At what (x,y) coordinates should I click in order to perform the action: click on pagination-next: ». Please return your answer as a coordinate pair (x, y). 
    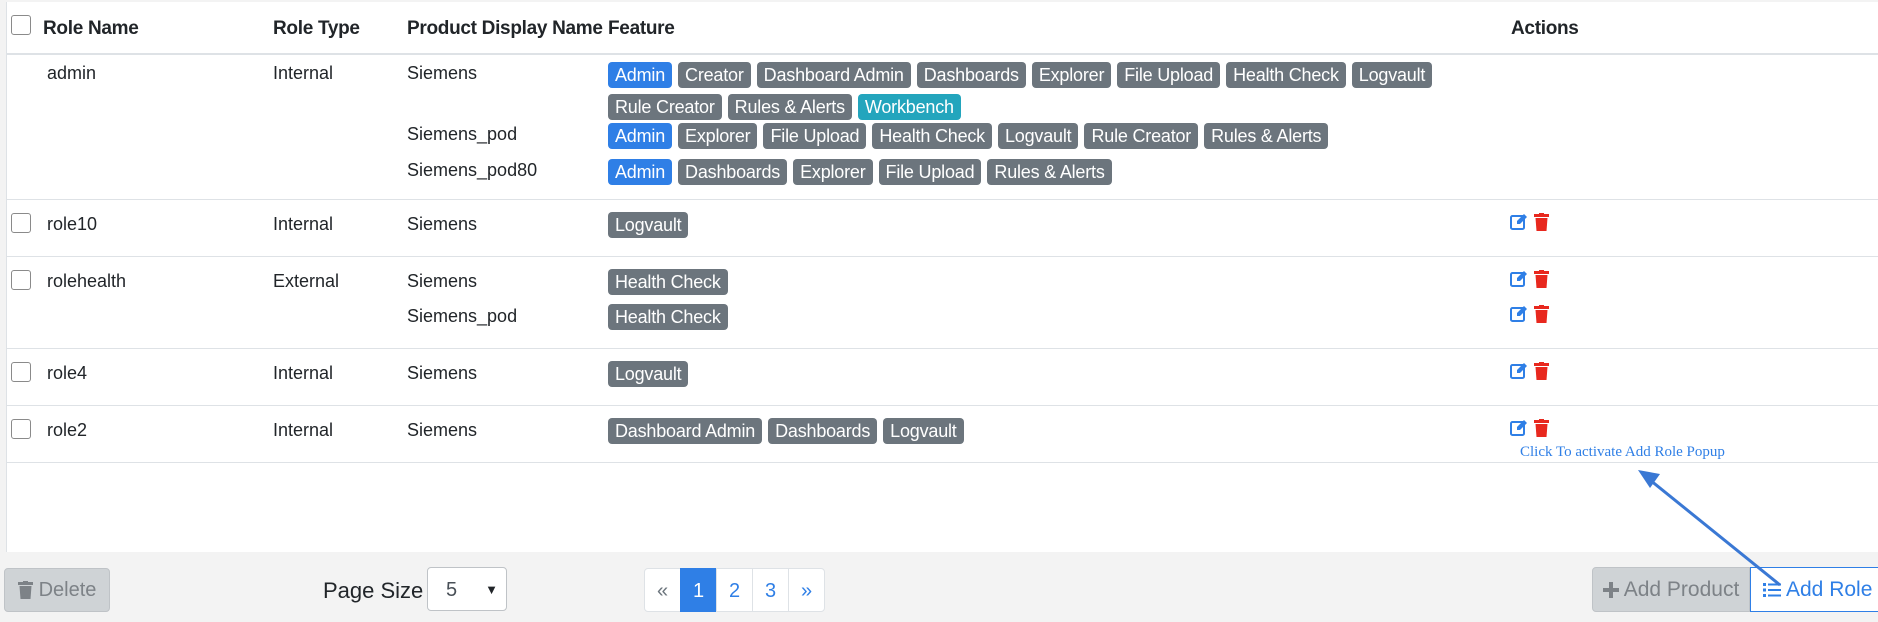
    Looking at the image, I should click on (806, 590).